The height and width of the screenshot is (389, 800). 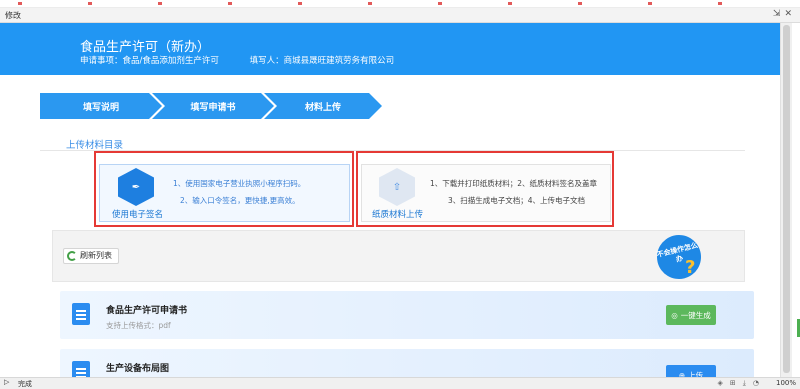 I want to click on generate-button: ◎ 一键生成, so click(x=691, y=315).